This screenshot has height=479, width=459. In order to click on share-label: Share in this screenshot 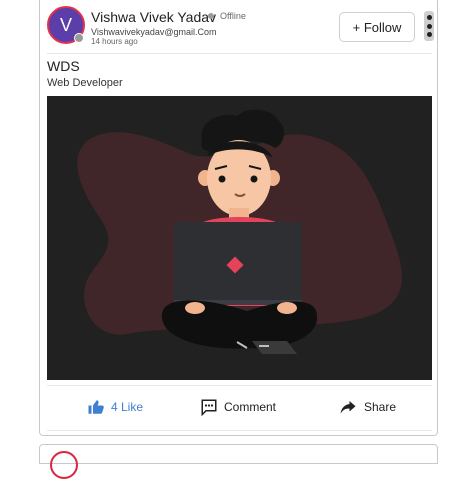, I will do `click(380, 407)`.